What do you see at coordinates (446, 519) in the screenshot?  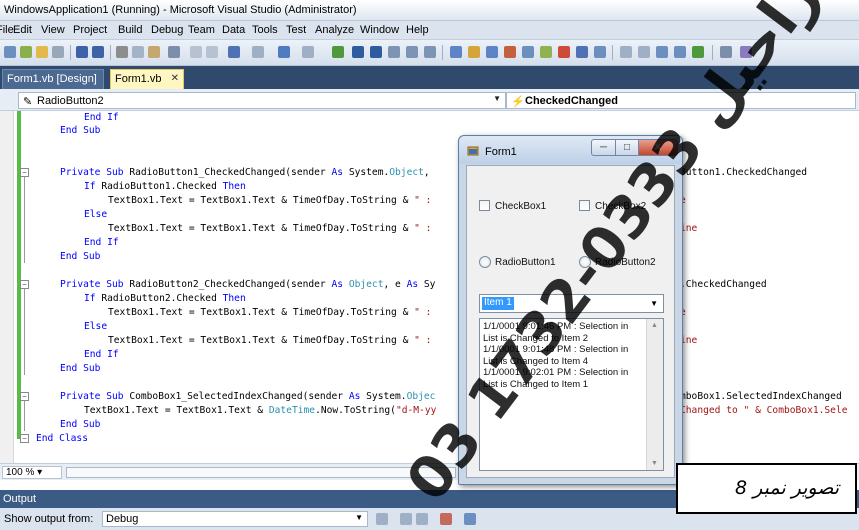 I see `clear-all-icon` at bounding box center [446, 519].